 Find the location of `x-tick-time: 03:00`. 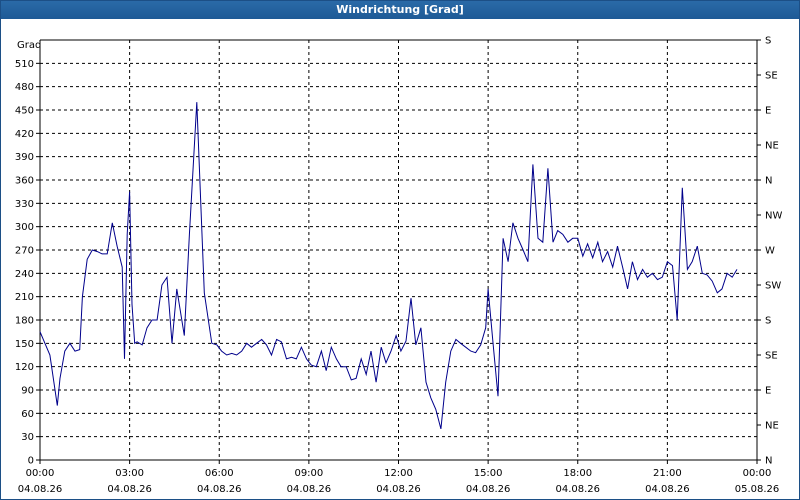

x-tick-time: 03:00 is located at coordinates (129, 473).